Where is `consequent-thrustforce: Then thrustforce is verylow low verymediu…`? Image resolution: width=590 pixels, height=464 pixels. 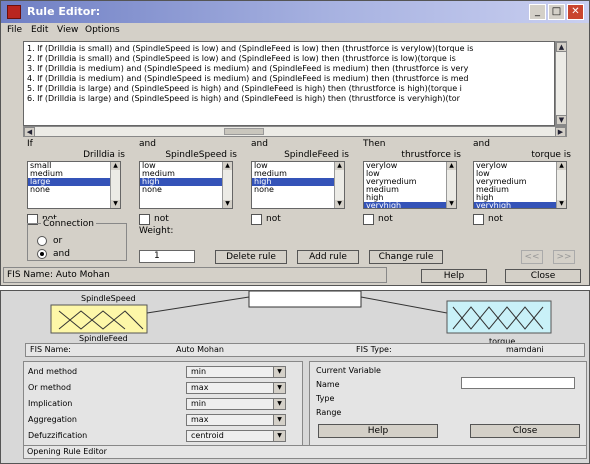 consequent-thrustforce: Then thrustforce is verylow low verymediu… is located at coordinates (415, 182).